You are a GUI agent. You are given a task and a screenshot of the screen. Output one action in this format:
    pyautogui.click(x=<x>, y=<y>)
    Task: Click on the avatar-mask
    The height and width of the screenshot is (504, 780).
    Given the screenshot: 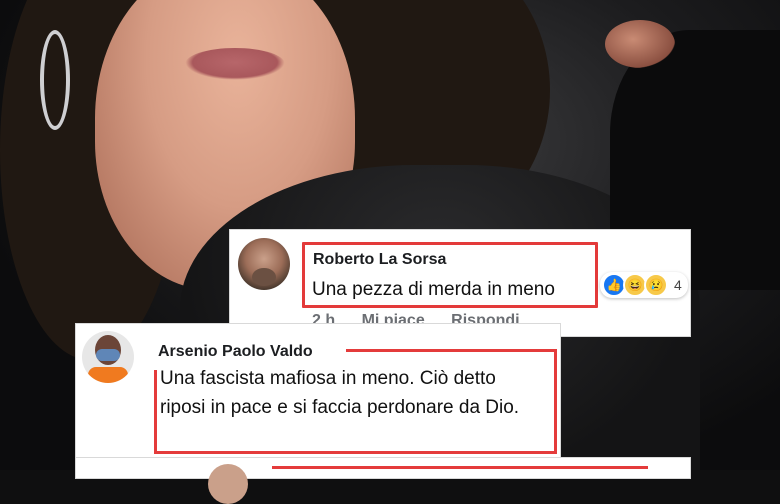 What is the action you would take?
    pyautogui.click(x=108, y=355)
    